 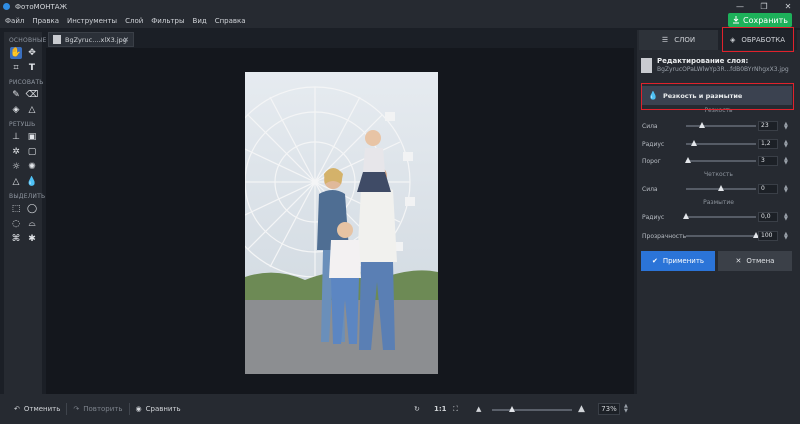 I want to click on lasso-icon: ◌, so click(x=16, y=224).